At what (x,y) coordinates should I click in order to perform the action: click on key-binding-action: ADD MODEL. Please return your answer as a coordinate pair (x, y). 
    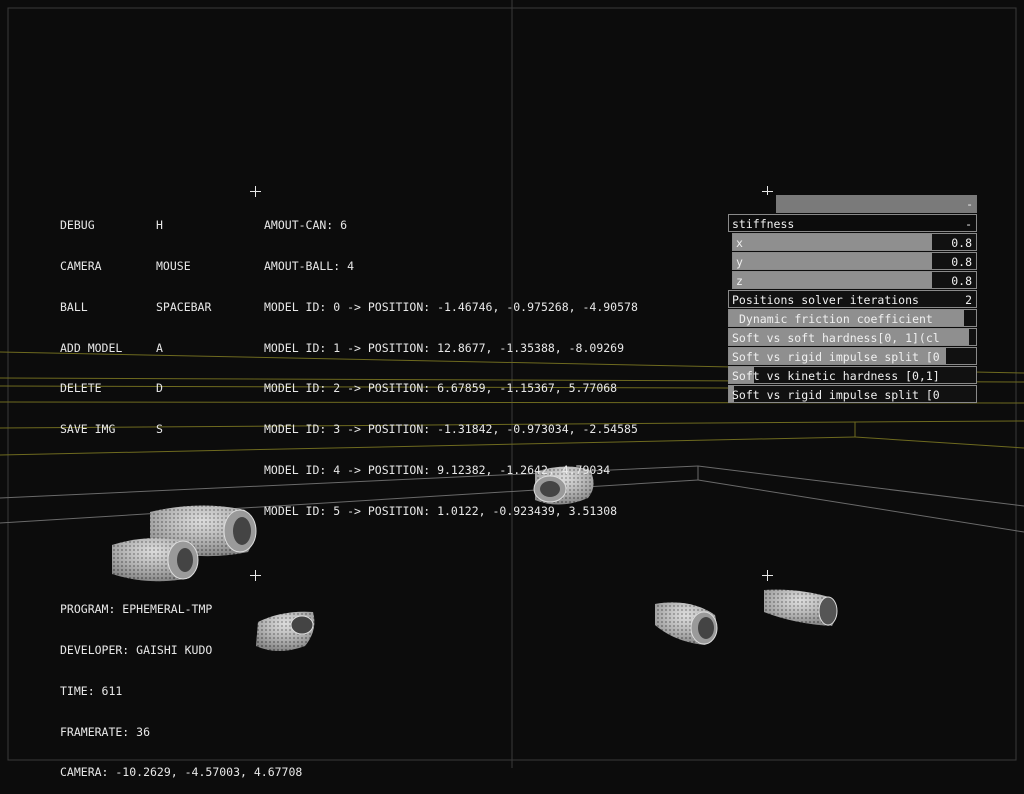
    Looking at the image, I should click on (91, 347).